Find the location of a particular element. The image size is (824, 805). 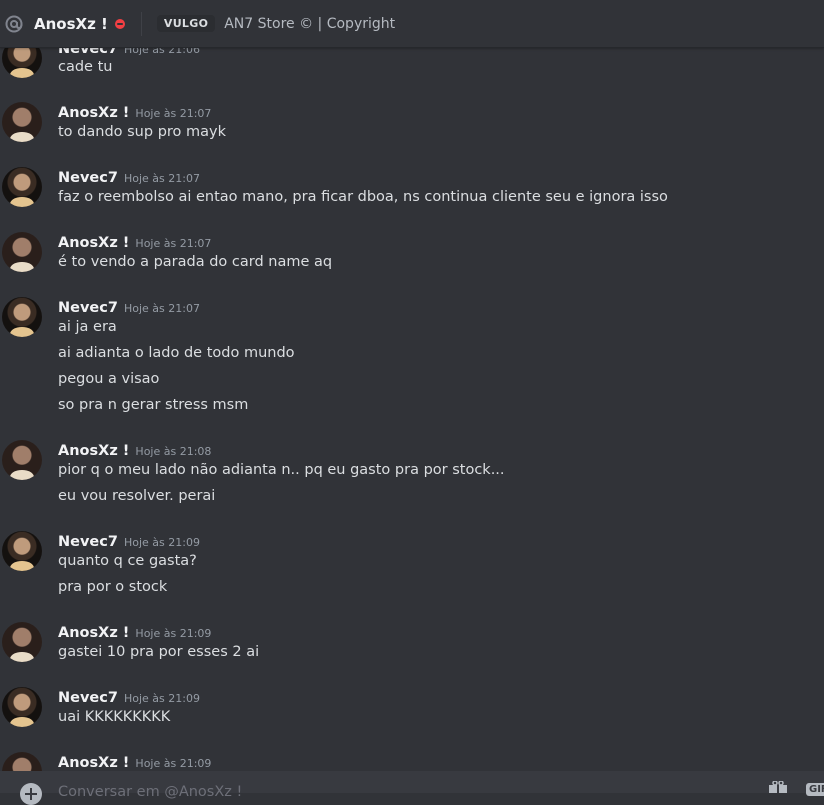

message-text: quanto q ce gasta? is located at coordinates (127, 561).